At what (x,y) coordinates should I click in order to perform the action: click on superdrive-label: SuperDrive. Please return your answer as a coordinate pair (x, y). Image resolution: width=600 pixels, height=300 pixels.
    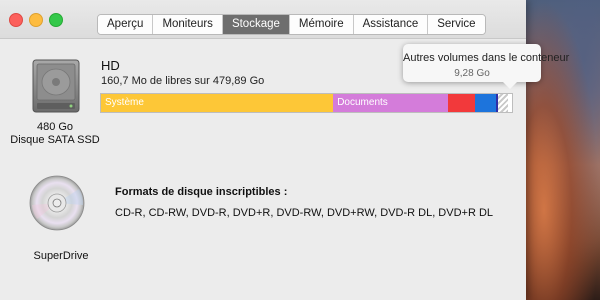
    Looking at the image, I should click on (61, 256).